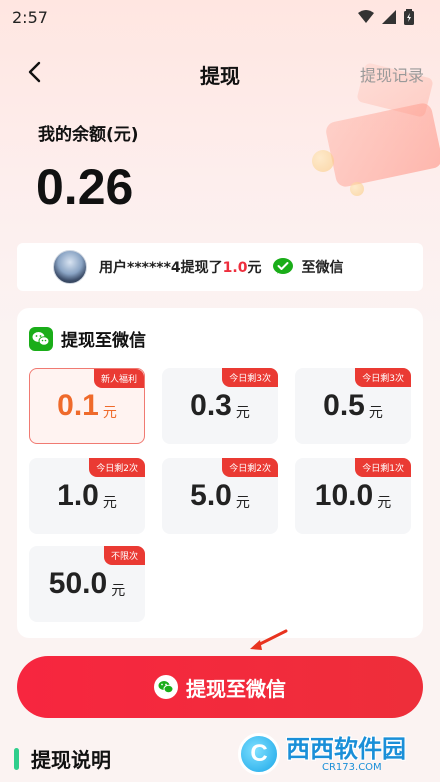  I want to click on description-accent-bar, so click(16, 758).